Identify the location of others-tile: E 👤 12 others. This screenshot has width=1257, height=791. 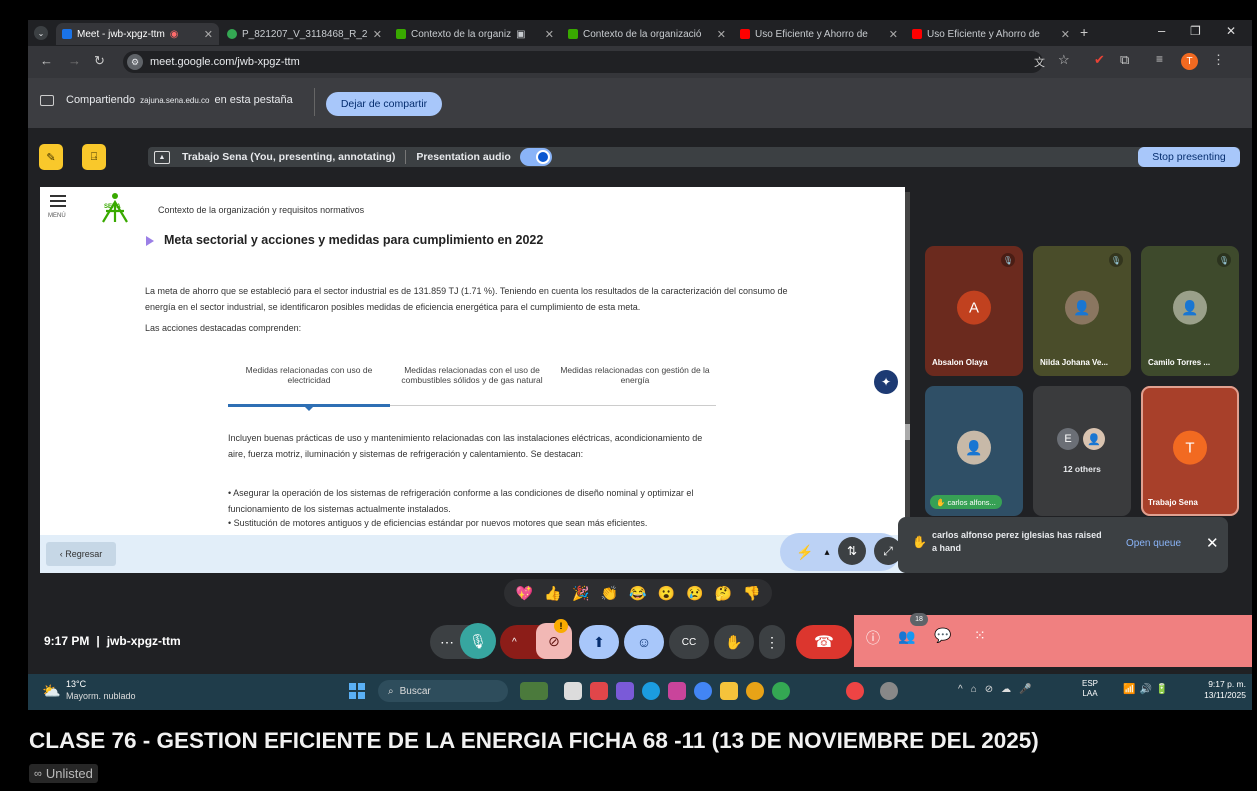
(1082, 451).